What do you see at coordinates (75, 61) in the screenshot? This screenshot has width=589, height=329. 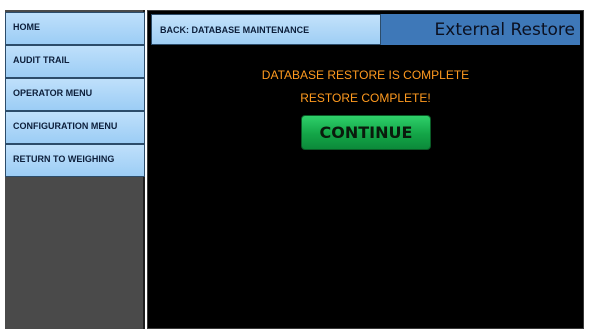 I see `sidebar-item-audit-trail: AUDIT TRAIL` at bounding box center [75, 61].